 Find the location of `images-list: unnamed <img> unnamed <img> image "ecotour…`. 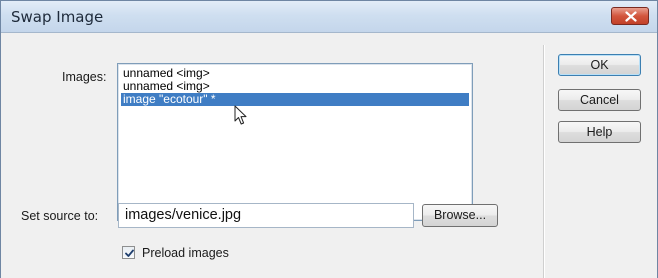

images-list: unnamed <img> unnamed <img> image "ecotour… is located at coordinates (295, 86).